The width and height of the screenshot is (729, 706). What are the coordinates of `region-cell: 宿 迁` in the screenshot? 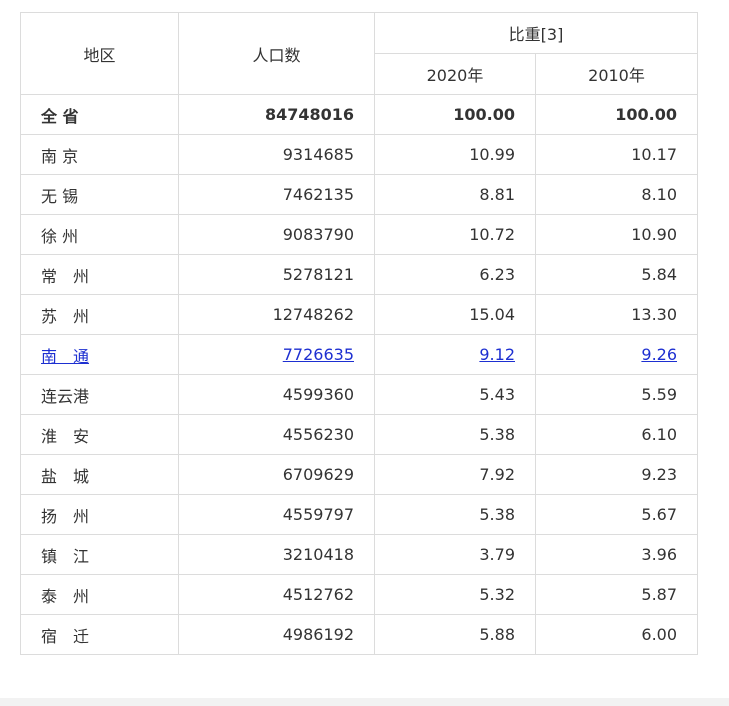 It's located at (99, 634).